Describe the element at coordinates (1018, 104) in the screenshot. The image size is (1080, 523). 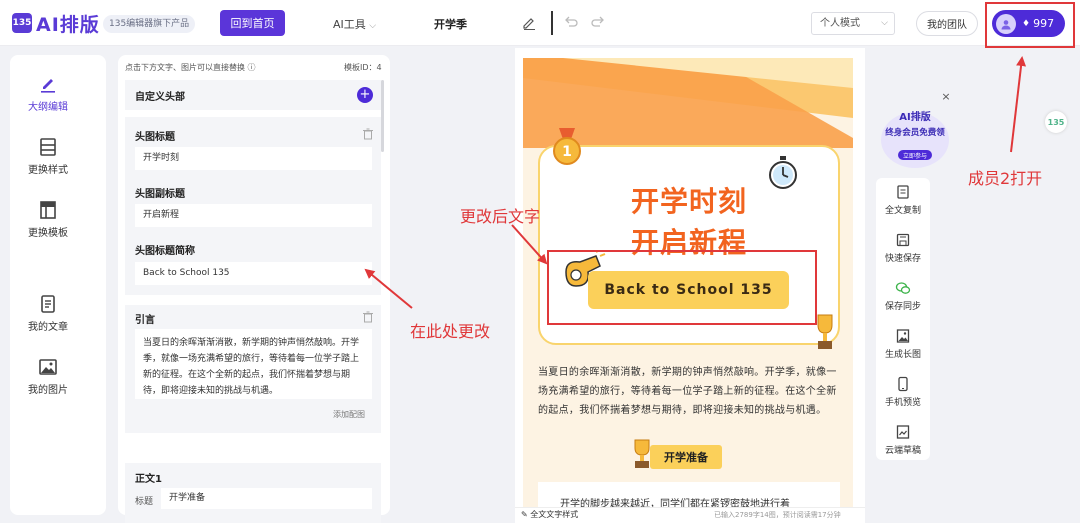
I see `arrow-to-vip` at that location.